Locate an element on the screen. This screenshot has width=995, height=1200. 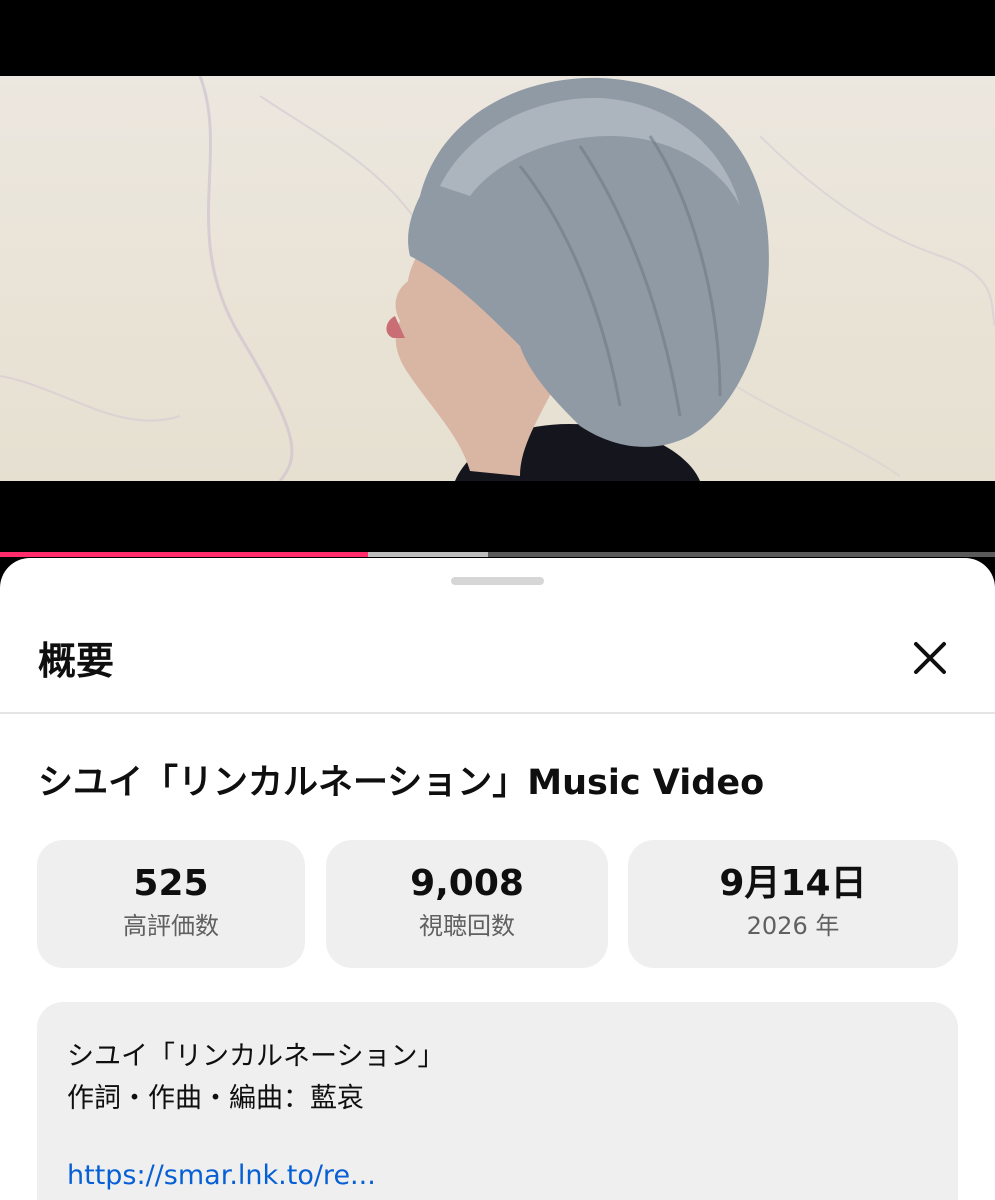
progress-played is located at coordinates (184, 554).